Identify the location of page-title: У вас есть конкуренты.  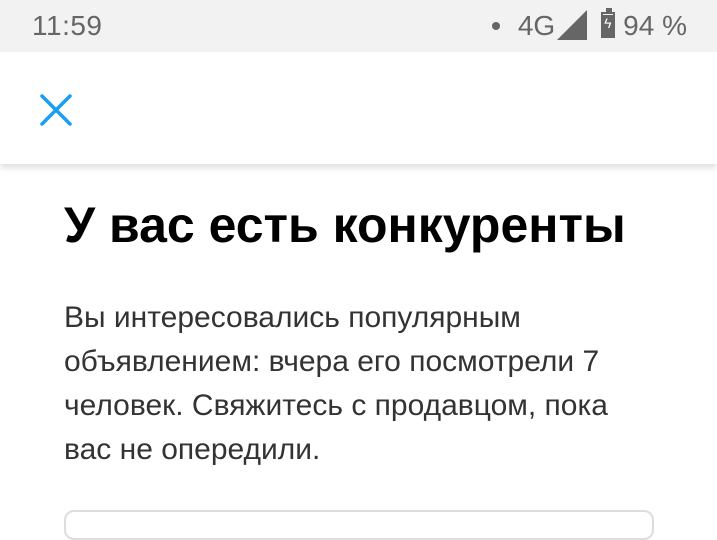
(345, 225).